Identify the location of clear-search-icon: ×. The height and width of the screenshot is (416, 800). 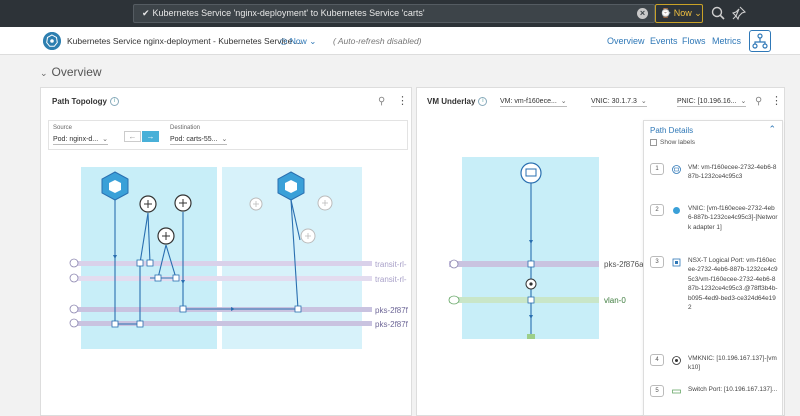
(642, 13).